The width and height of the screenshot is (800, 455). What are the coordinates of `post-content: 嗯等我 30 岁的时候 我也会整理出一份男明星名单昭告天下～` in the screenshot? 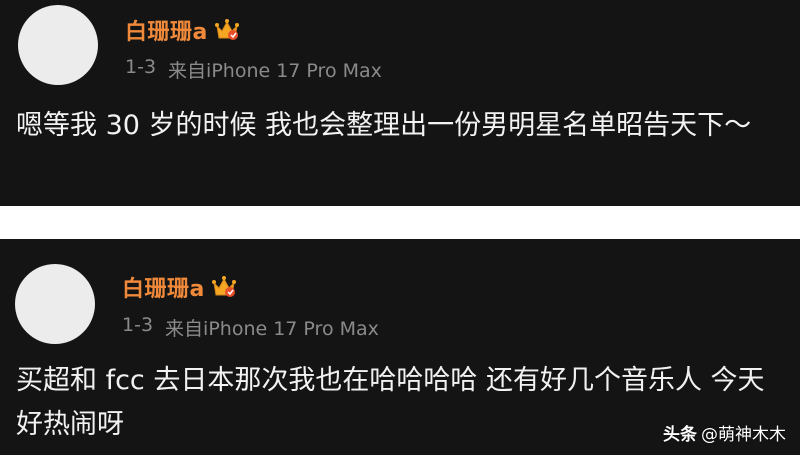 It's located at (384, 125).